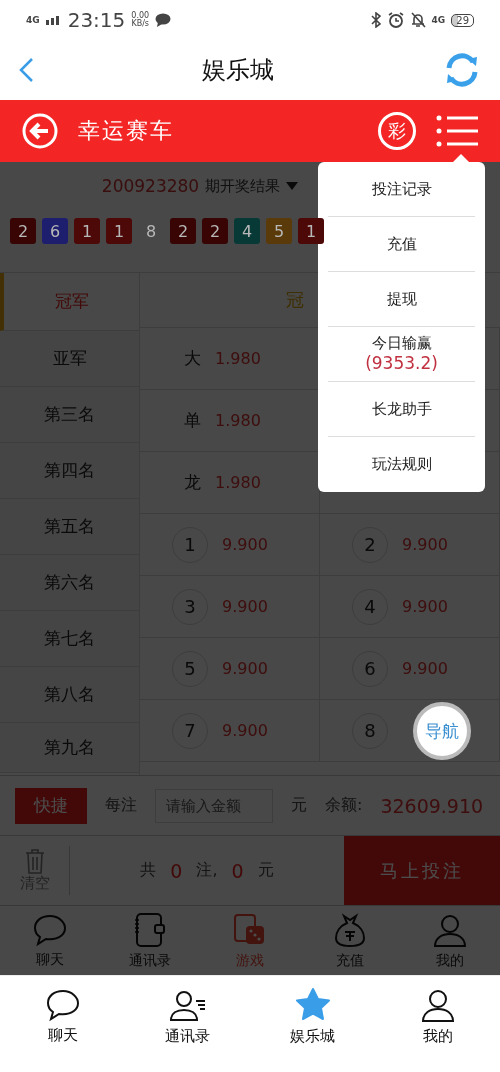 The width and height of the screenshot is (500, 1072). I want to click on chat-icon, so click(62, 1004).